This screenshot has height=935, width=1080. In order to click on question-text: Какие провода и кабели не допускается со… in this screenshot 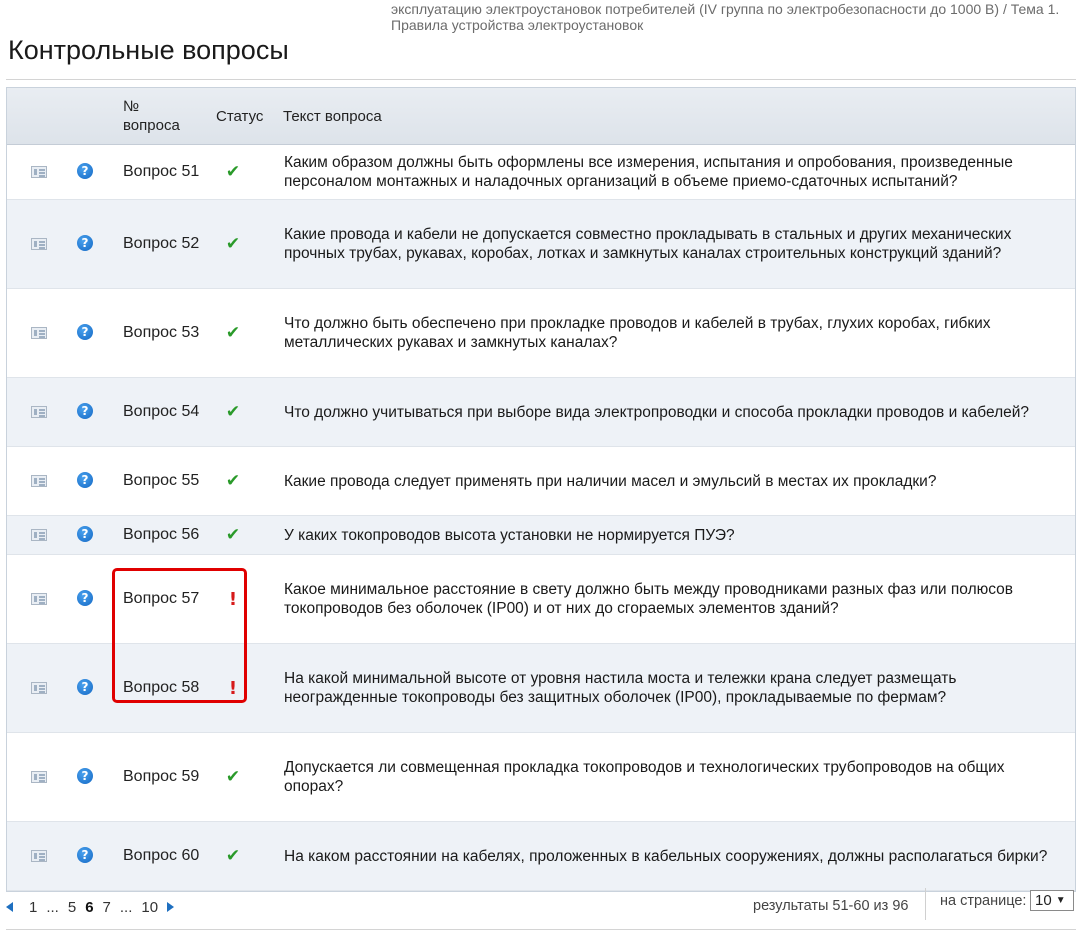, I will do `click(669, 244)`.